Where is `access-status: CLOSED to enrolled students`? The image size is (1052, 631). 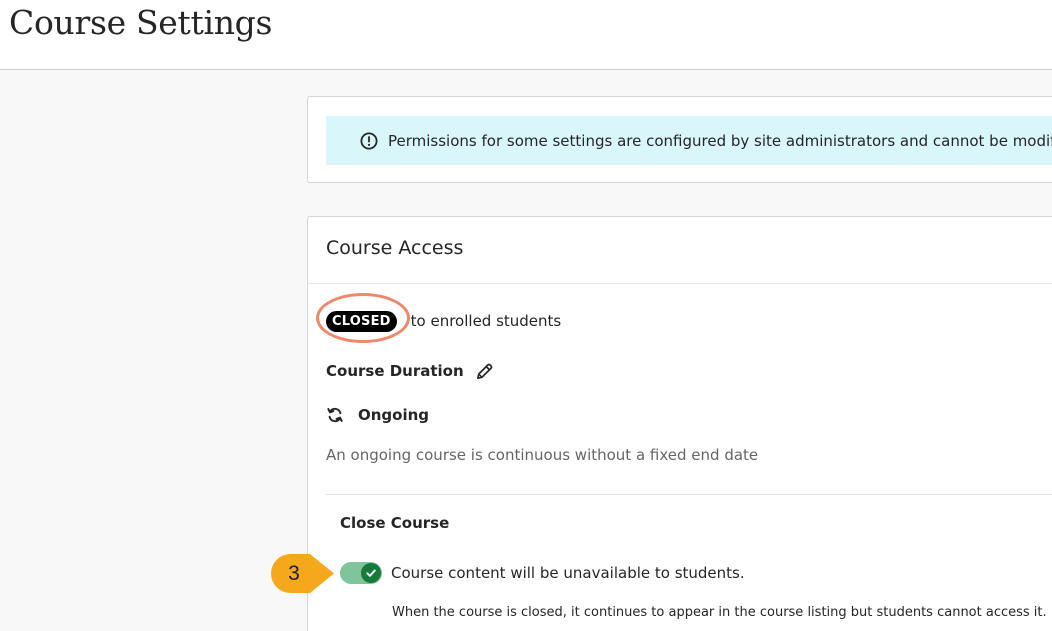
access-status: CLOSED to enrolled students is located at coordinates (443, 321).